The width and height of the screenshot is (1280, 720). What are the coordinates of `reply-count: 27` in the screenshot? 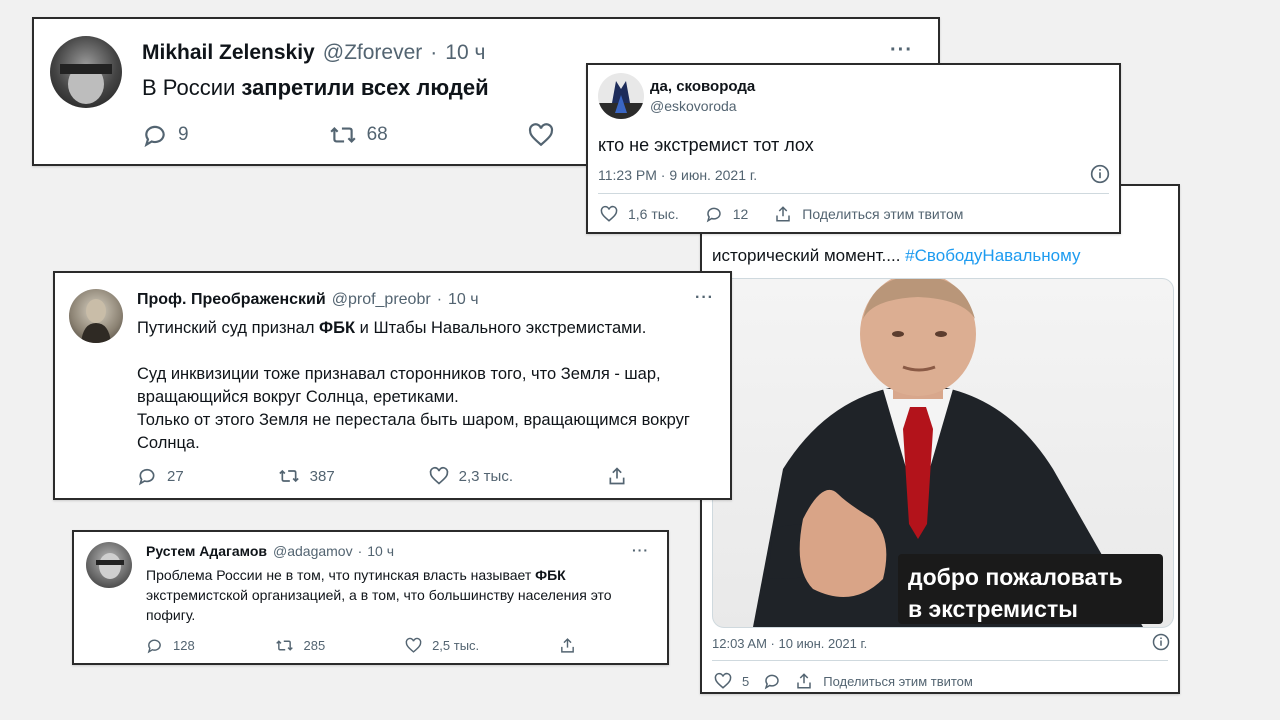 It's located at (175, 476).